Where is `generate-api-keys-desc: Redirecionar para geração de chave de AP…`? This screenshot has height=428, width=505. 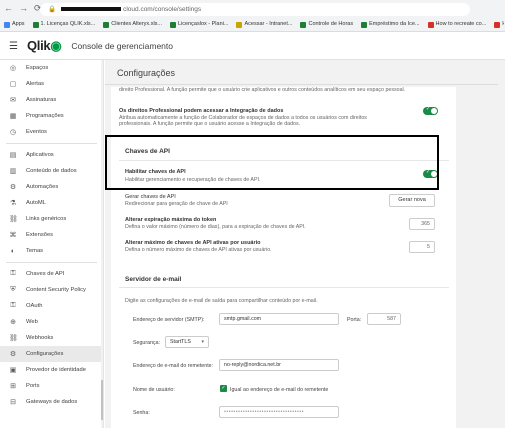
generate-api-keys-desc: Redirecionar para geração de chave de AP… is located at coordinates (176, 204).